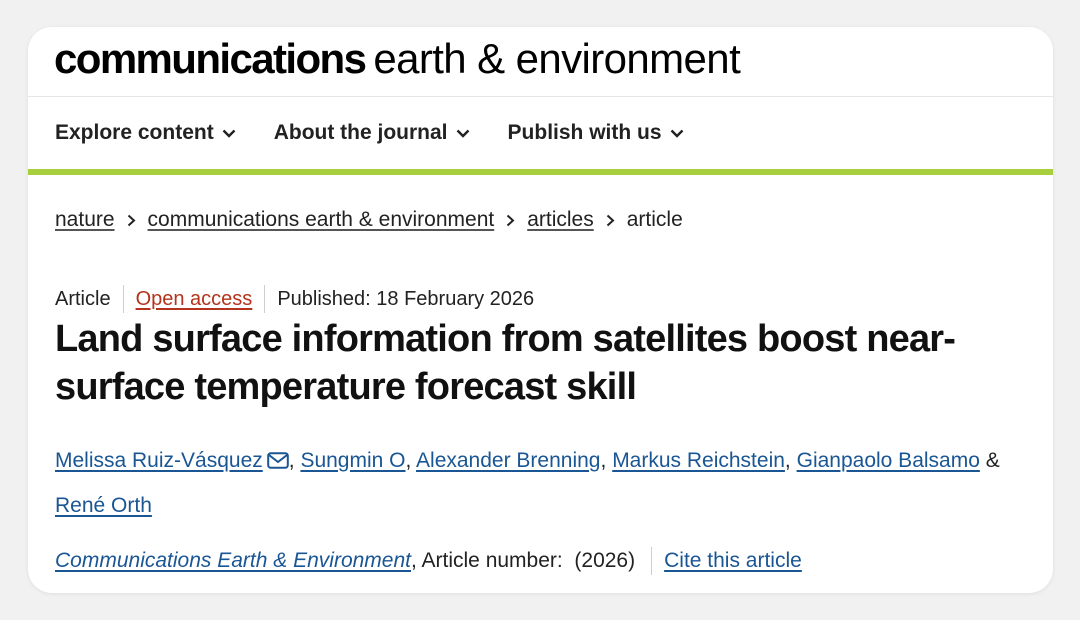 Image resolution: width=1080 pixels, height=620 pixels. What do you see at coordinates (321, 220) in the screenshot?
I see `breadcrumb-link-journal: communications earth & environment` at bounding box center [321, 220].